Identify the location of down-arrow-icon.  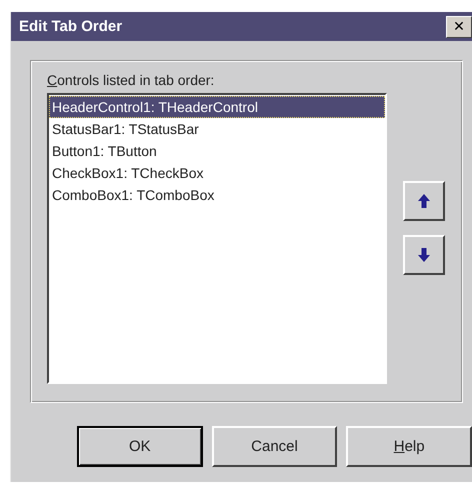
(424, 255).